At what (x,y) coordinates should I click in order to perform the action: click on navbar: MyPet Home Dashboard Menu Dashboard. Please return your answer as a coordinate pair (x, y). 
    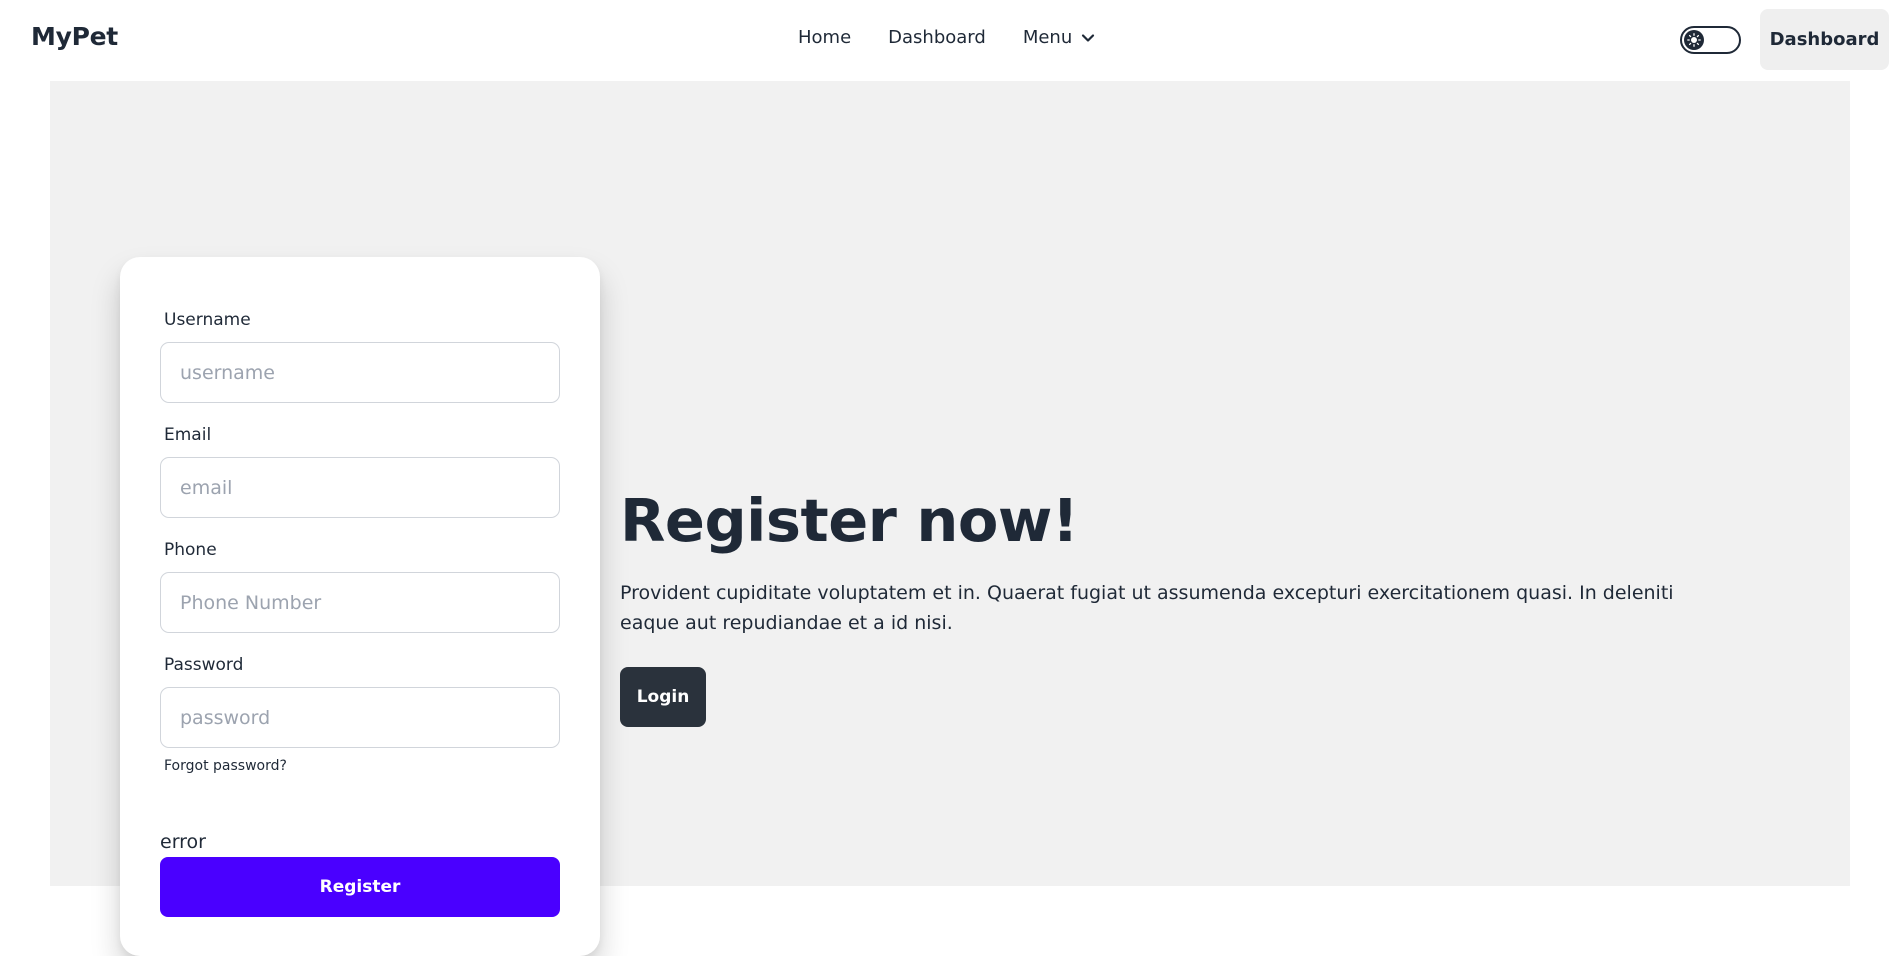
    Looking at the image, I should click on (950, 40).